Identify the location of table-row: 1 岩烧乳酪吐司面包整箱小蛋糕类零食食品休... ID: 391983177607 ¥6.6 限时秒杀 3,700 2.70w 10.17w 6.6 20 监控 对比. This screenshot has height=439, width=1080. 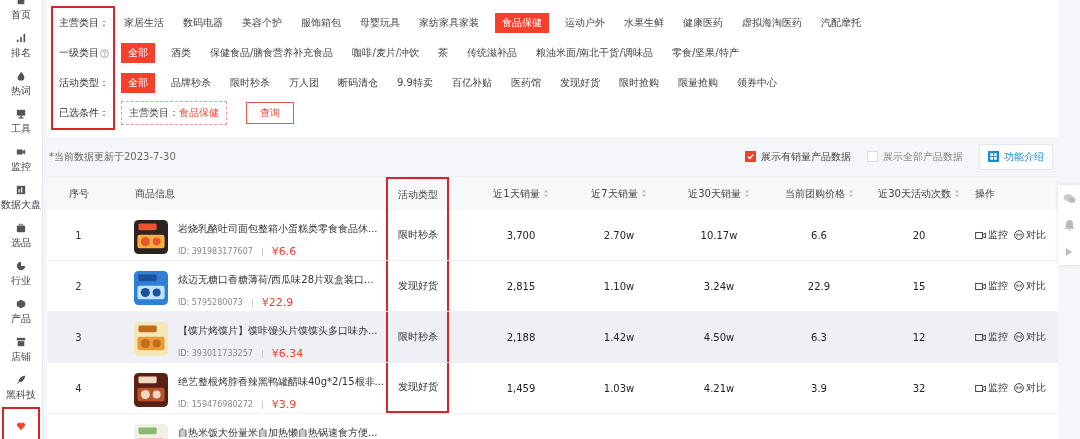
(552, 235).